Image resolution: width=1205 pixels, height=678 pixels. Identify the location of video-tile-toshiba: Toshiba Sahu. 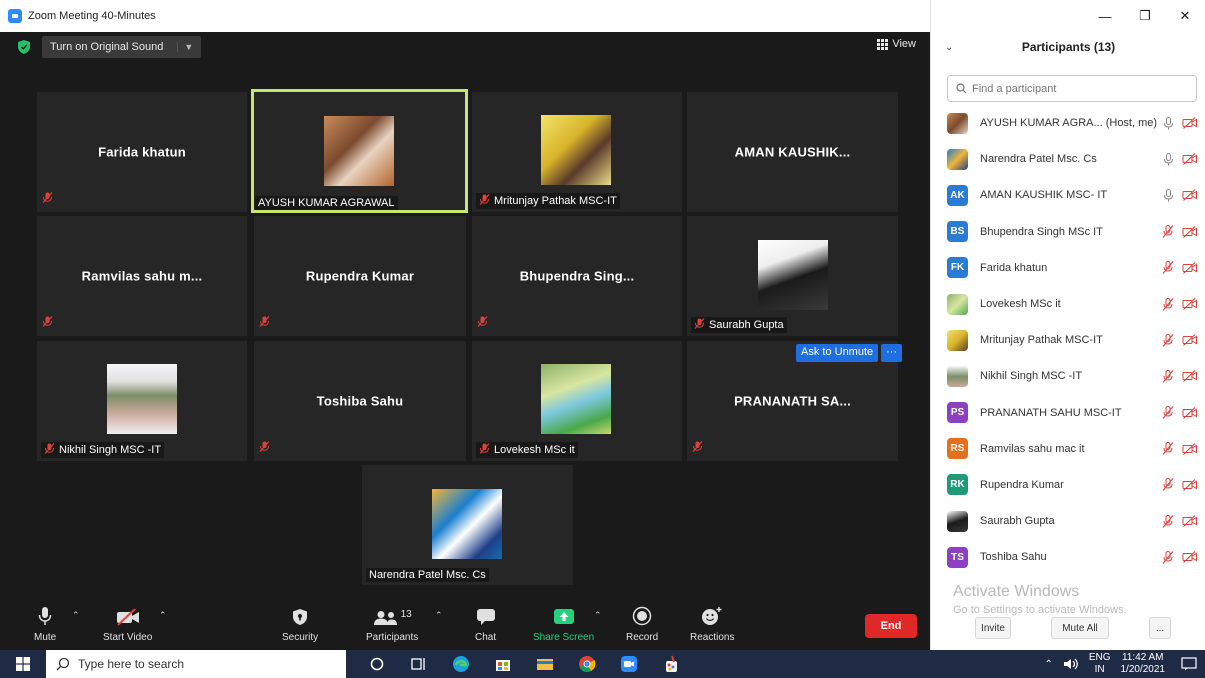
(360, 401).